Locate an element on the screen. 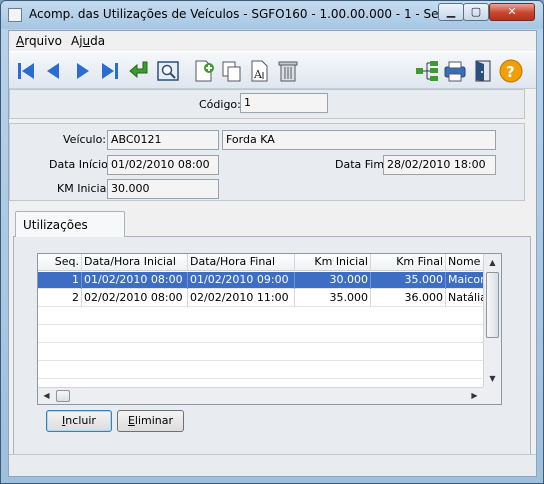 This screenshot has height=484, width=544. cell-nome: Natália is located at coordinates (465, 297).